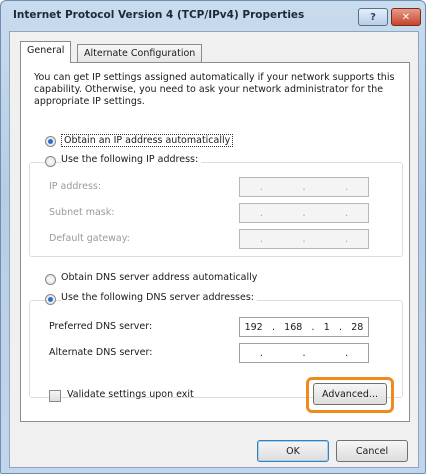 The image size is (426, 474). Describe the element at coordinates (131, 159) in the screenshot. I see `use-following-ip-label: Use the following IP address:` at that location.